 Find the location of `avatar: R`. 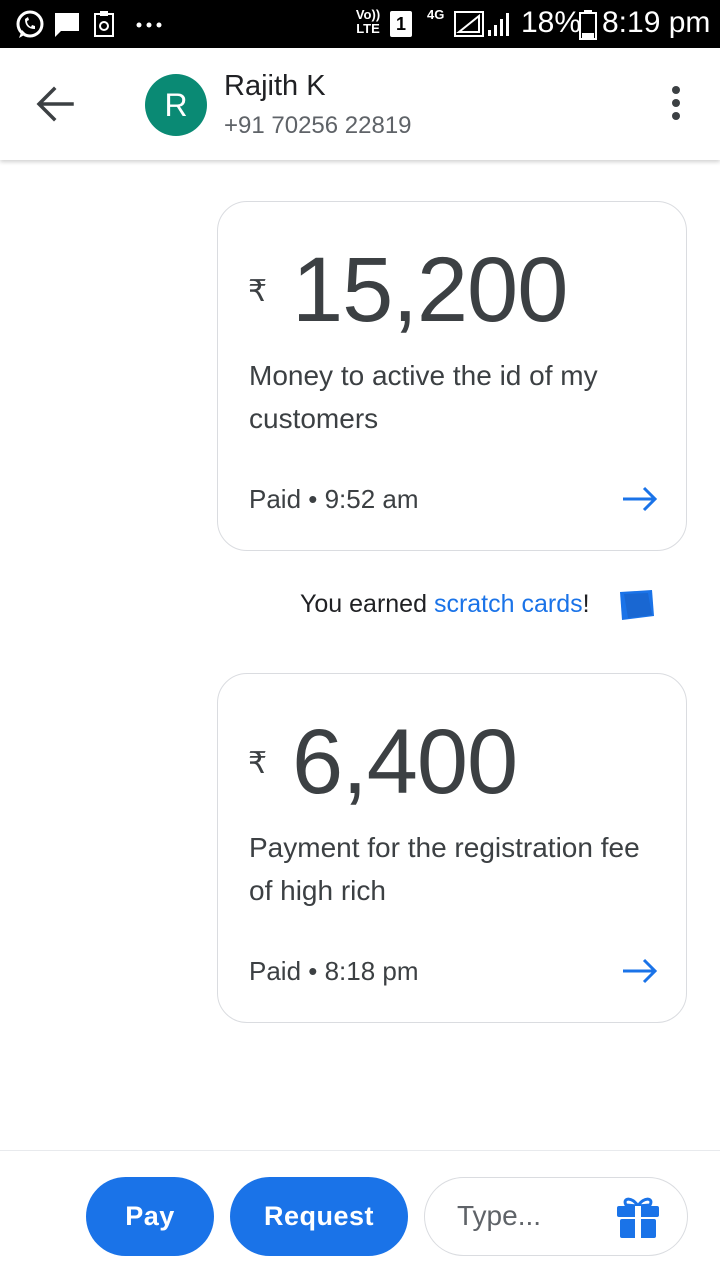

avatar: R is located at coordinates (176, 105).